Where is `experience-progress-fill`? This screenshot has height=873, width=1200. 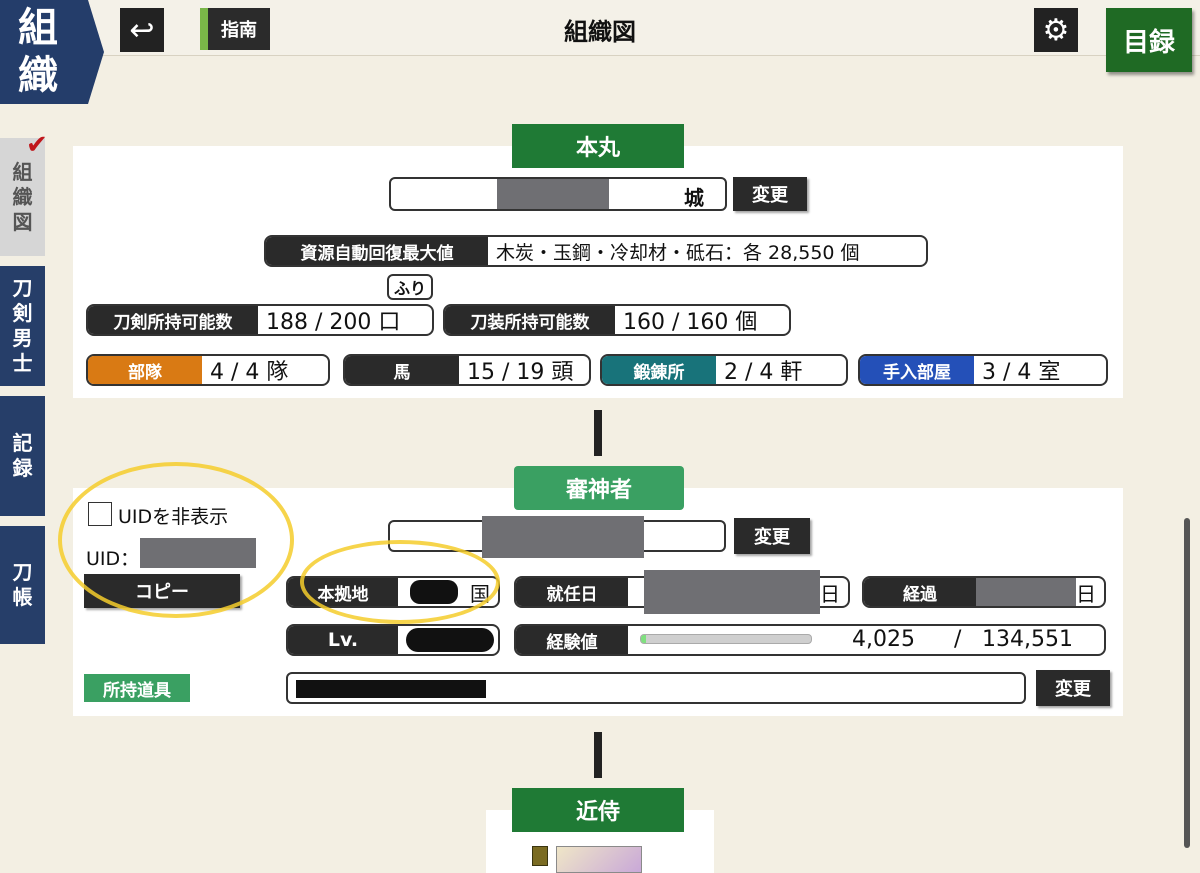 experience-progress-fill is located at coordinates (644, 639).